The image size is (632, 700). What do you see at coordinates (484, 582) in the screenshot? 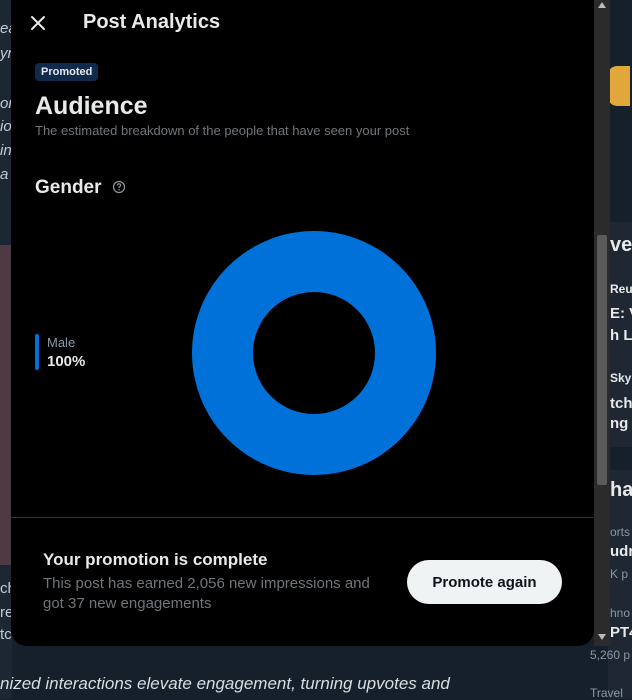
I see `promote-again-button: Promote again` at bounding box center [484, 582].